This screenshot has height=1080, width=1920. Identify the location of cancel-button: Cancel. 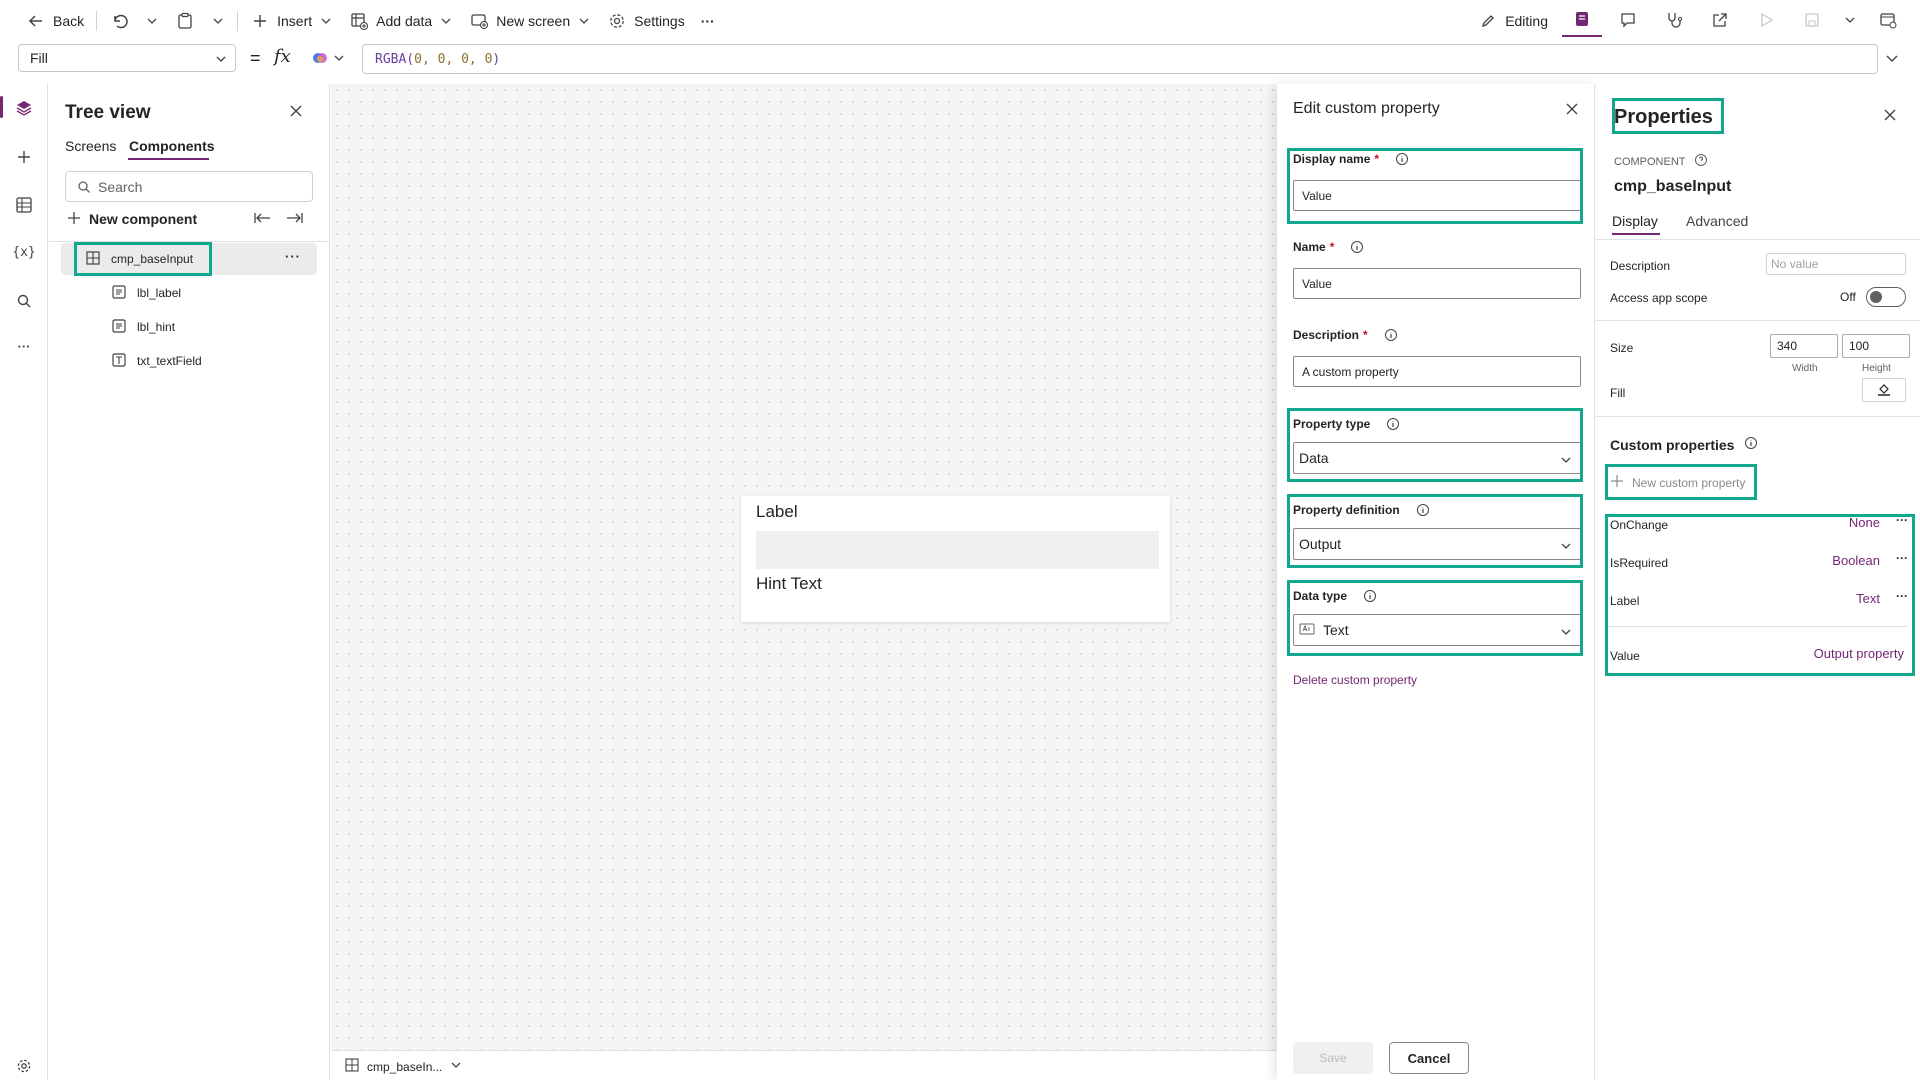
(1429, 1058).